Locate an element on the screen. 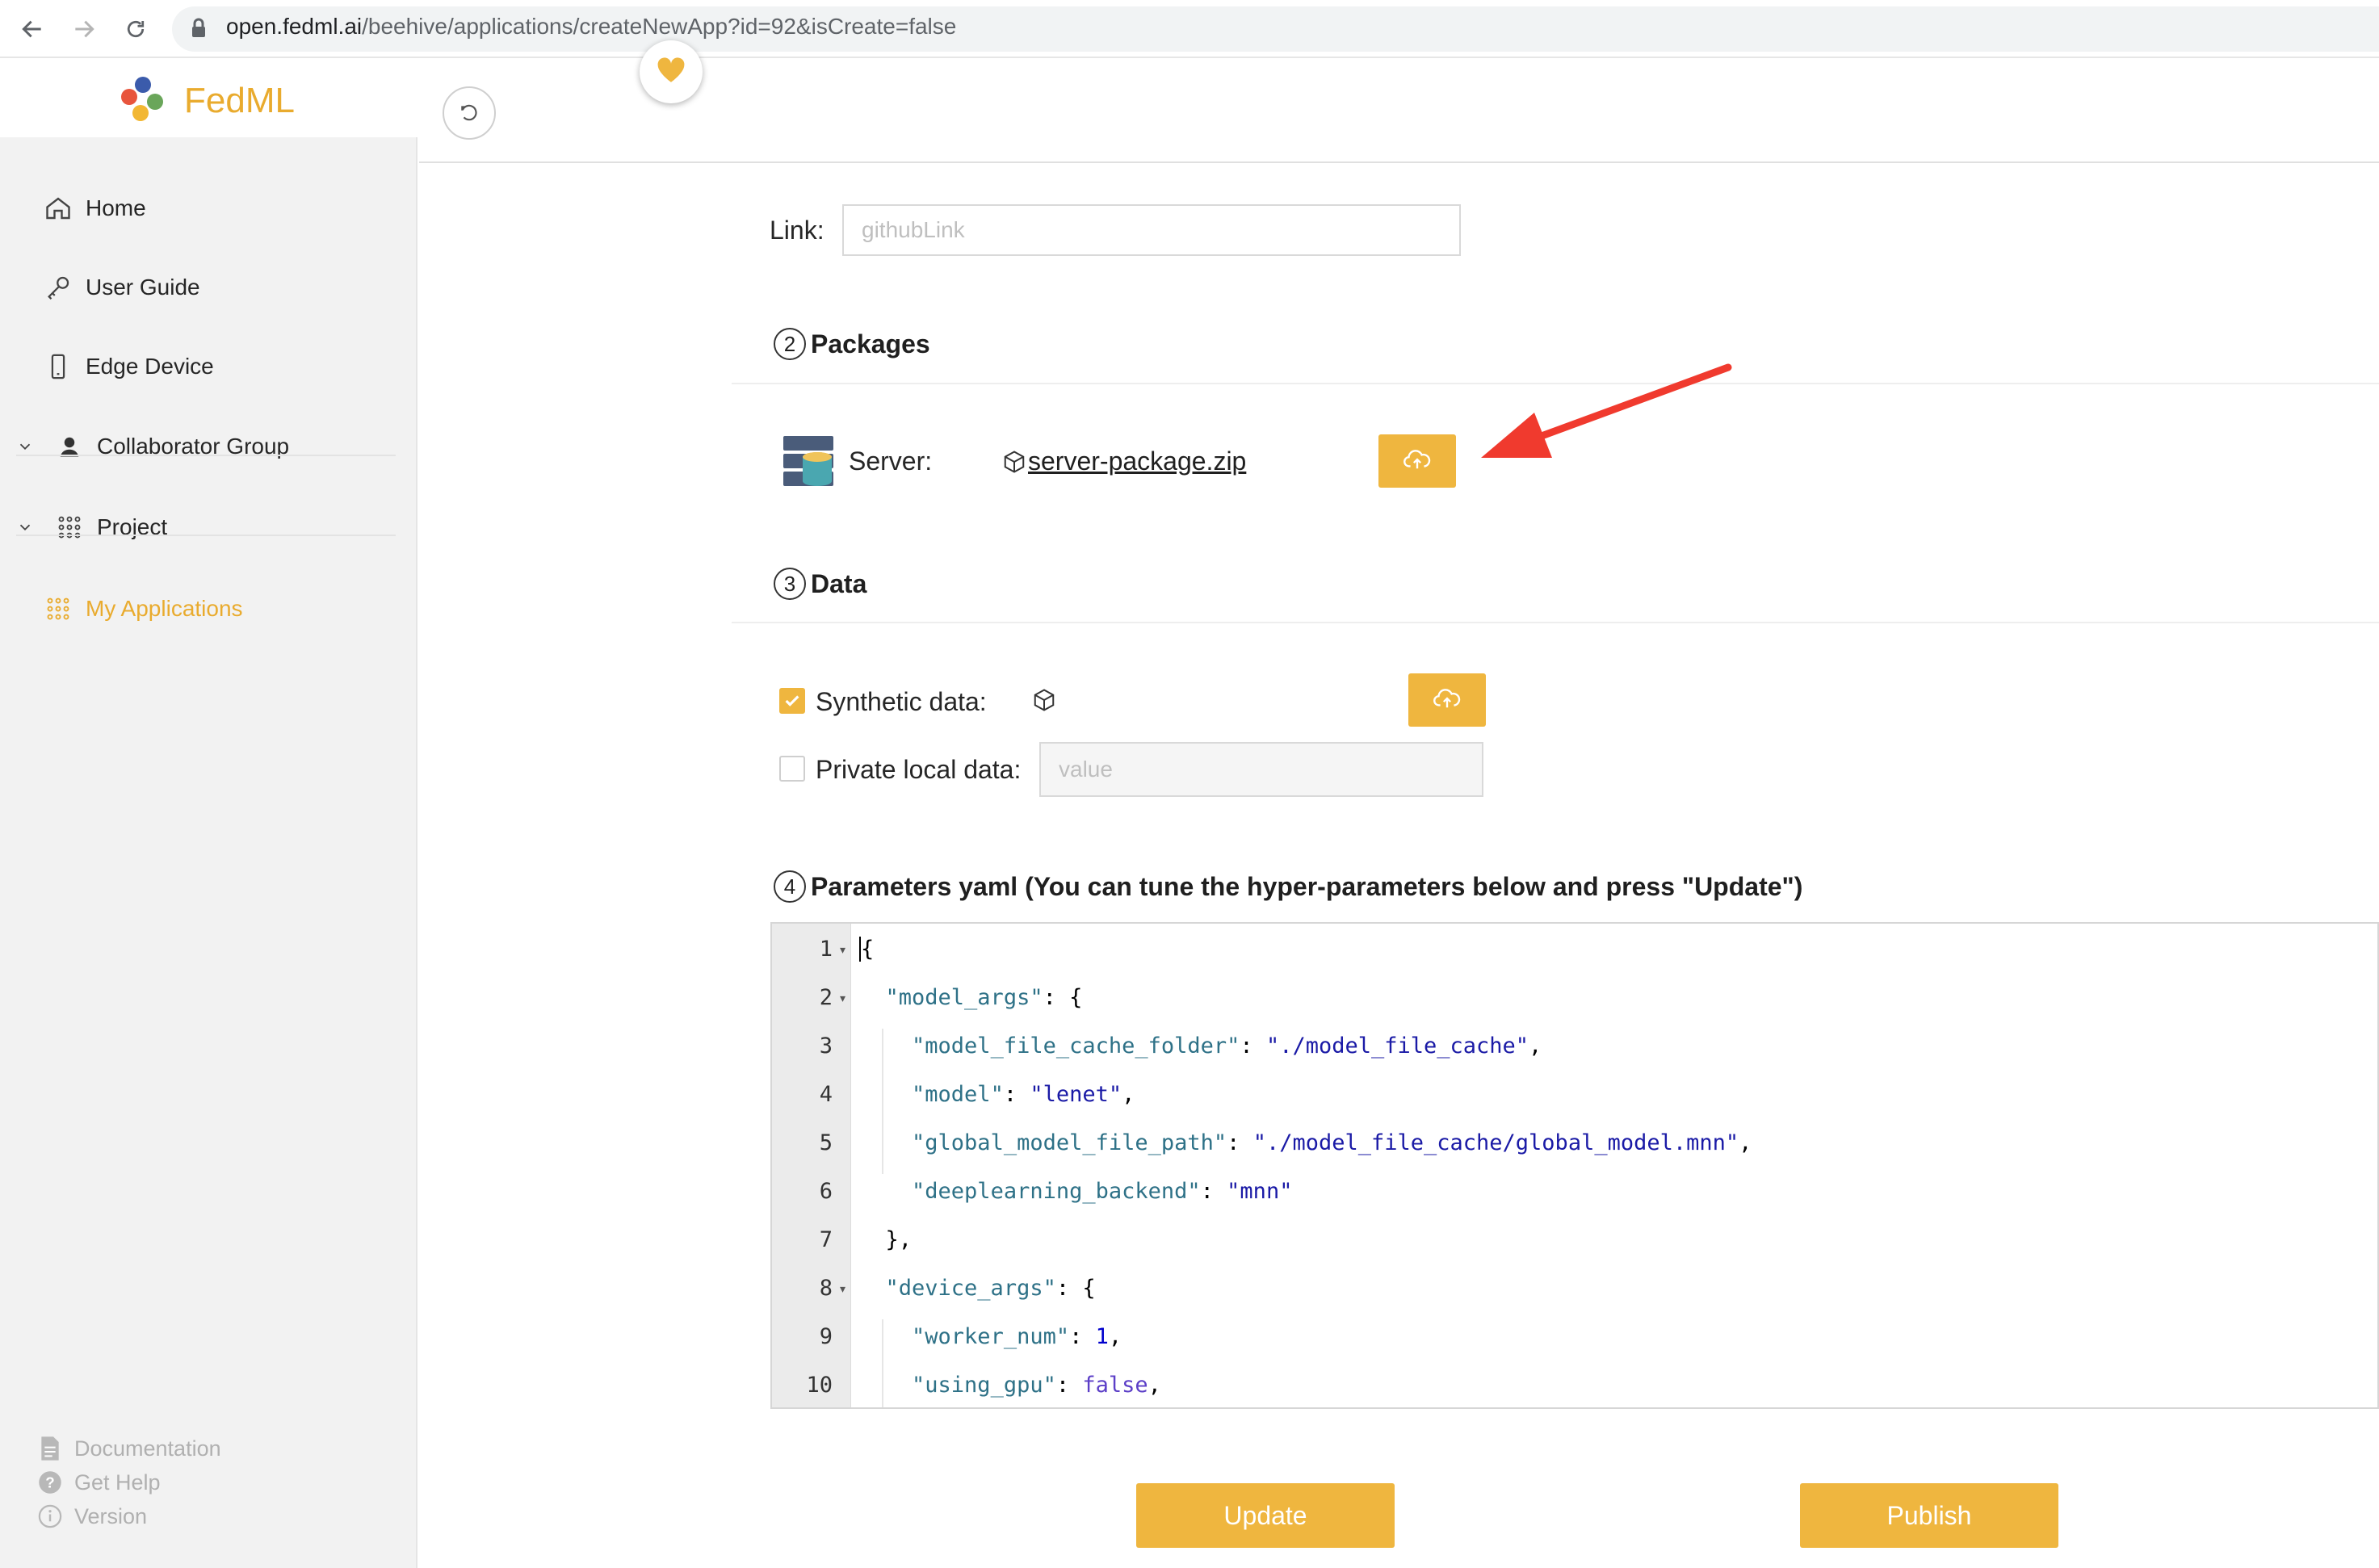  section-label: Packages is located at coordinates (870, 343).